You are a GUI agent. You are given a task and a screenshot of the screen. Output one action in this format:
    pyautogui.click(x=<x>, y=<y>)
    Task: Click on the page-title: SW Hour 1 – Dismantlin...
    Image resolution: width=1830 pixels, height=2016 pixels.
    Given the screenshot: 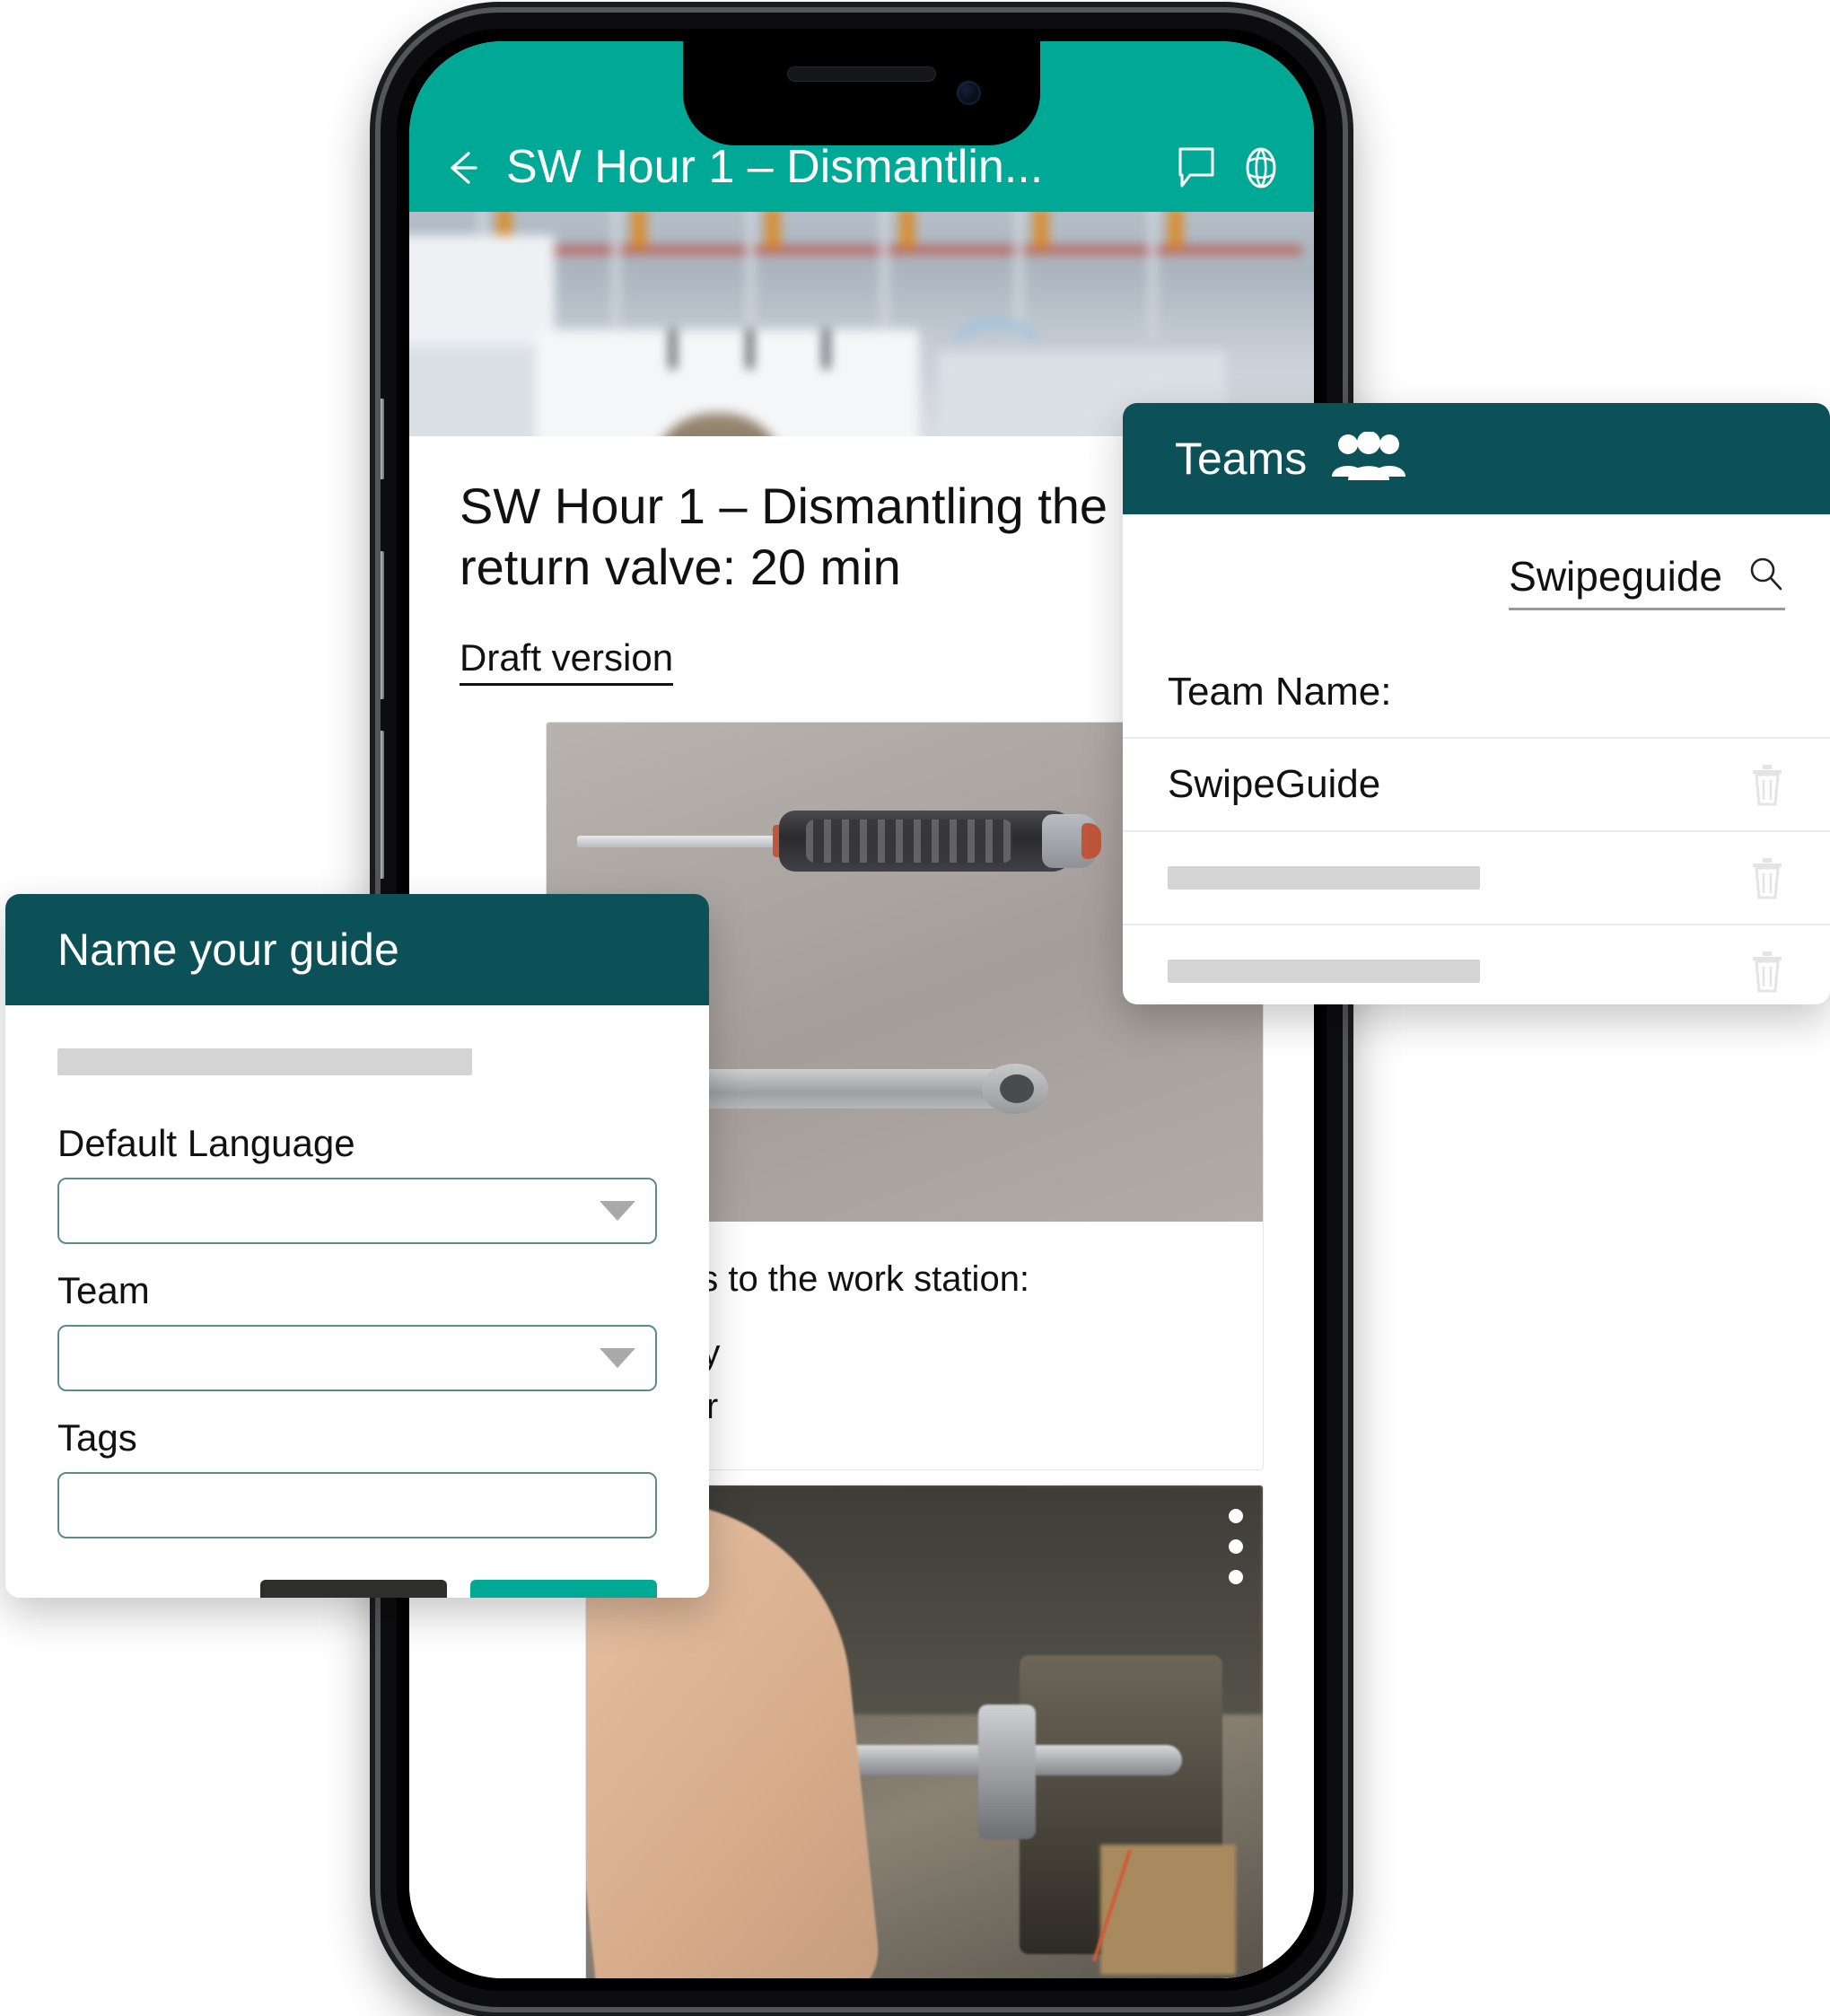 What is the action you would take?
    pyautogui.click(x=775, y=167)
    